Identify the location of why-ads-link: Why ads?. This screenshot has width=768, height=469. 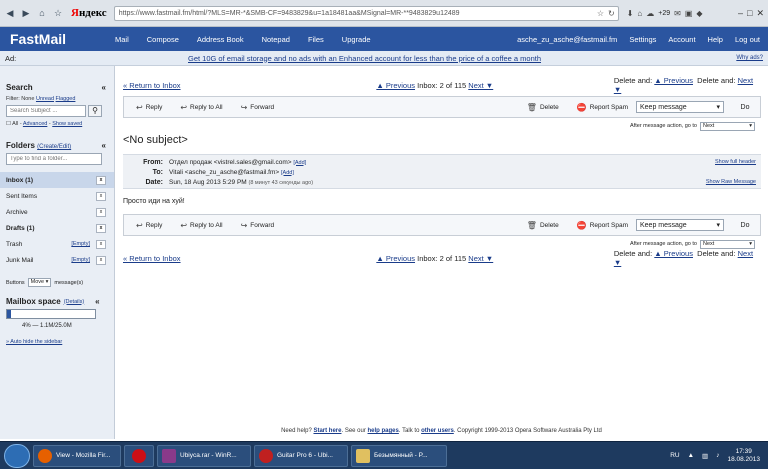
(752, 58).